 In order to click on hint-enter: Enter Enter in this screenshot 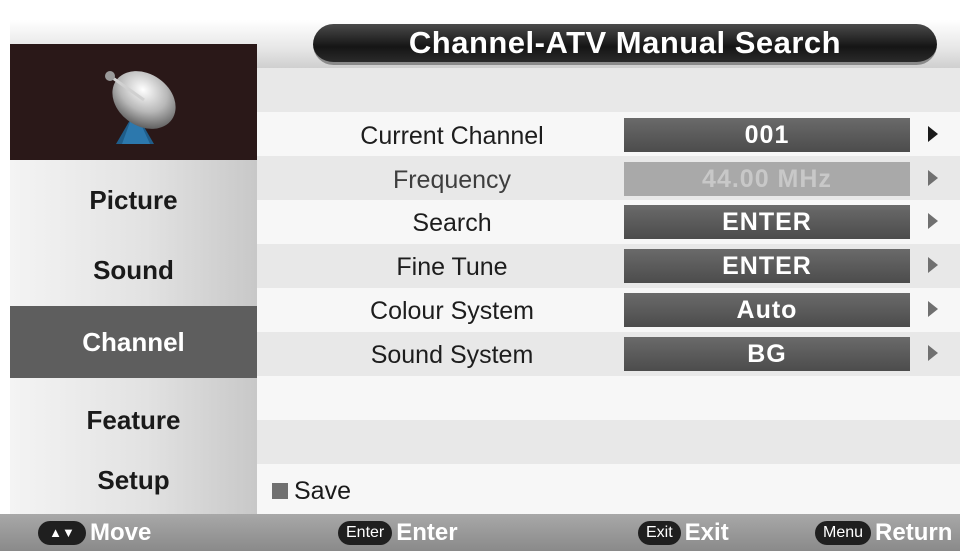, I will do `click(398, 532)`.